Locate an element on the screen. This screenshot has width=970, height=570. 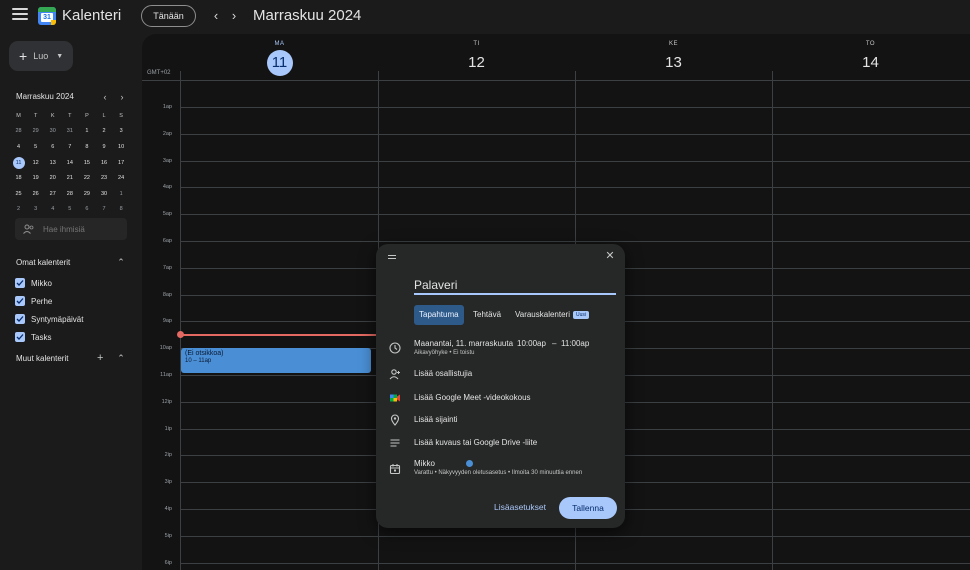
search-people-input is located at coordinates (78, 229).